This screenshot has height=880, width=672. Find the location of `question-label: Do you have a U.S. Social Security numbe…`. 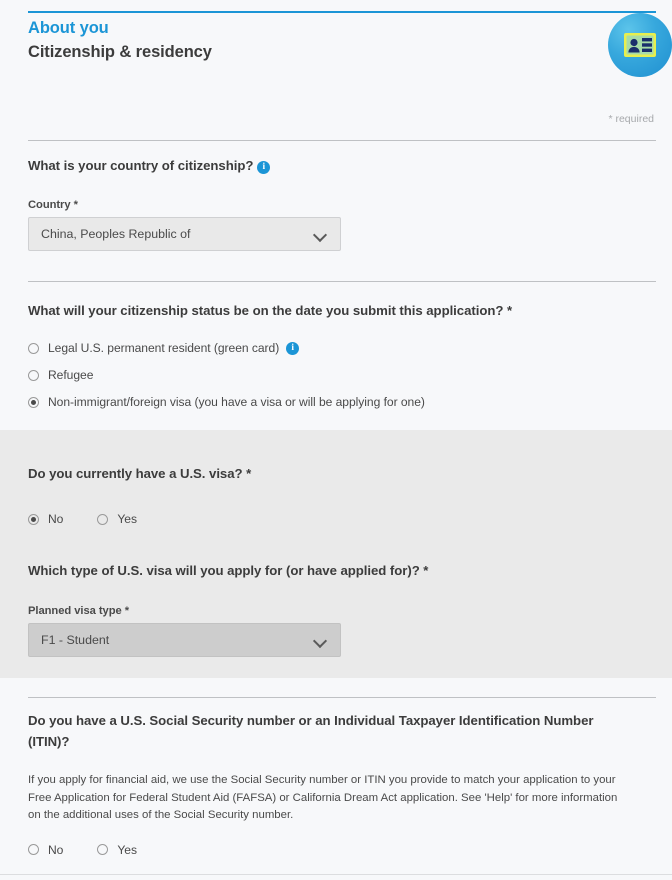

question-label: Do you have a U.S. Social Security numbe… is located at coordinates (342, 731).